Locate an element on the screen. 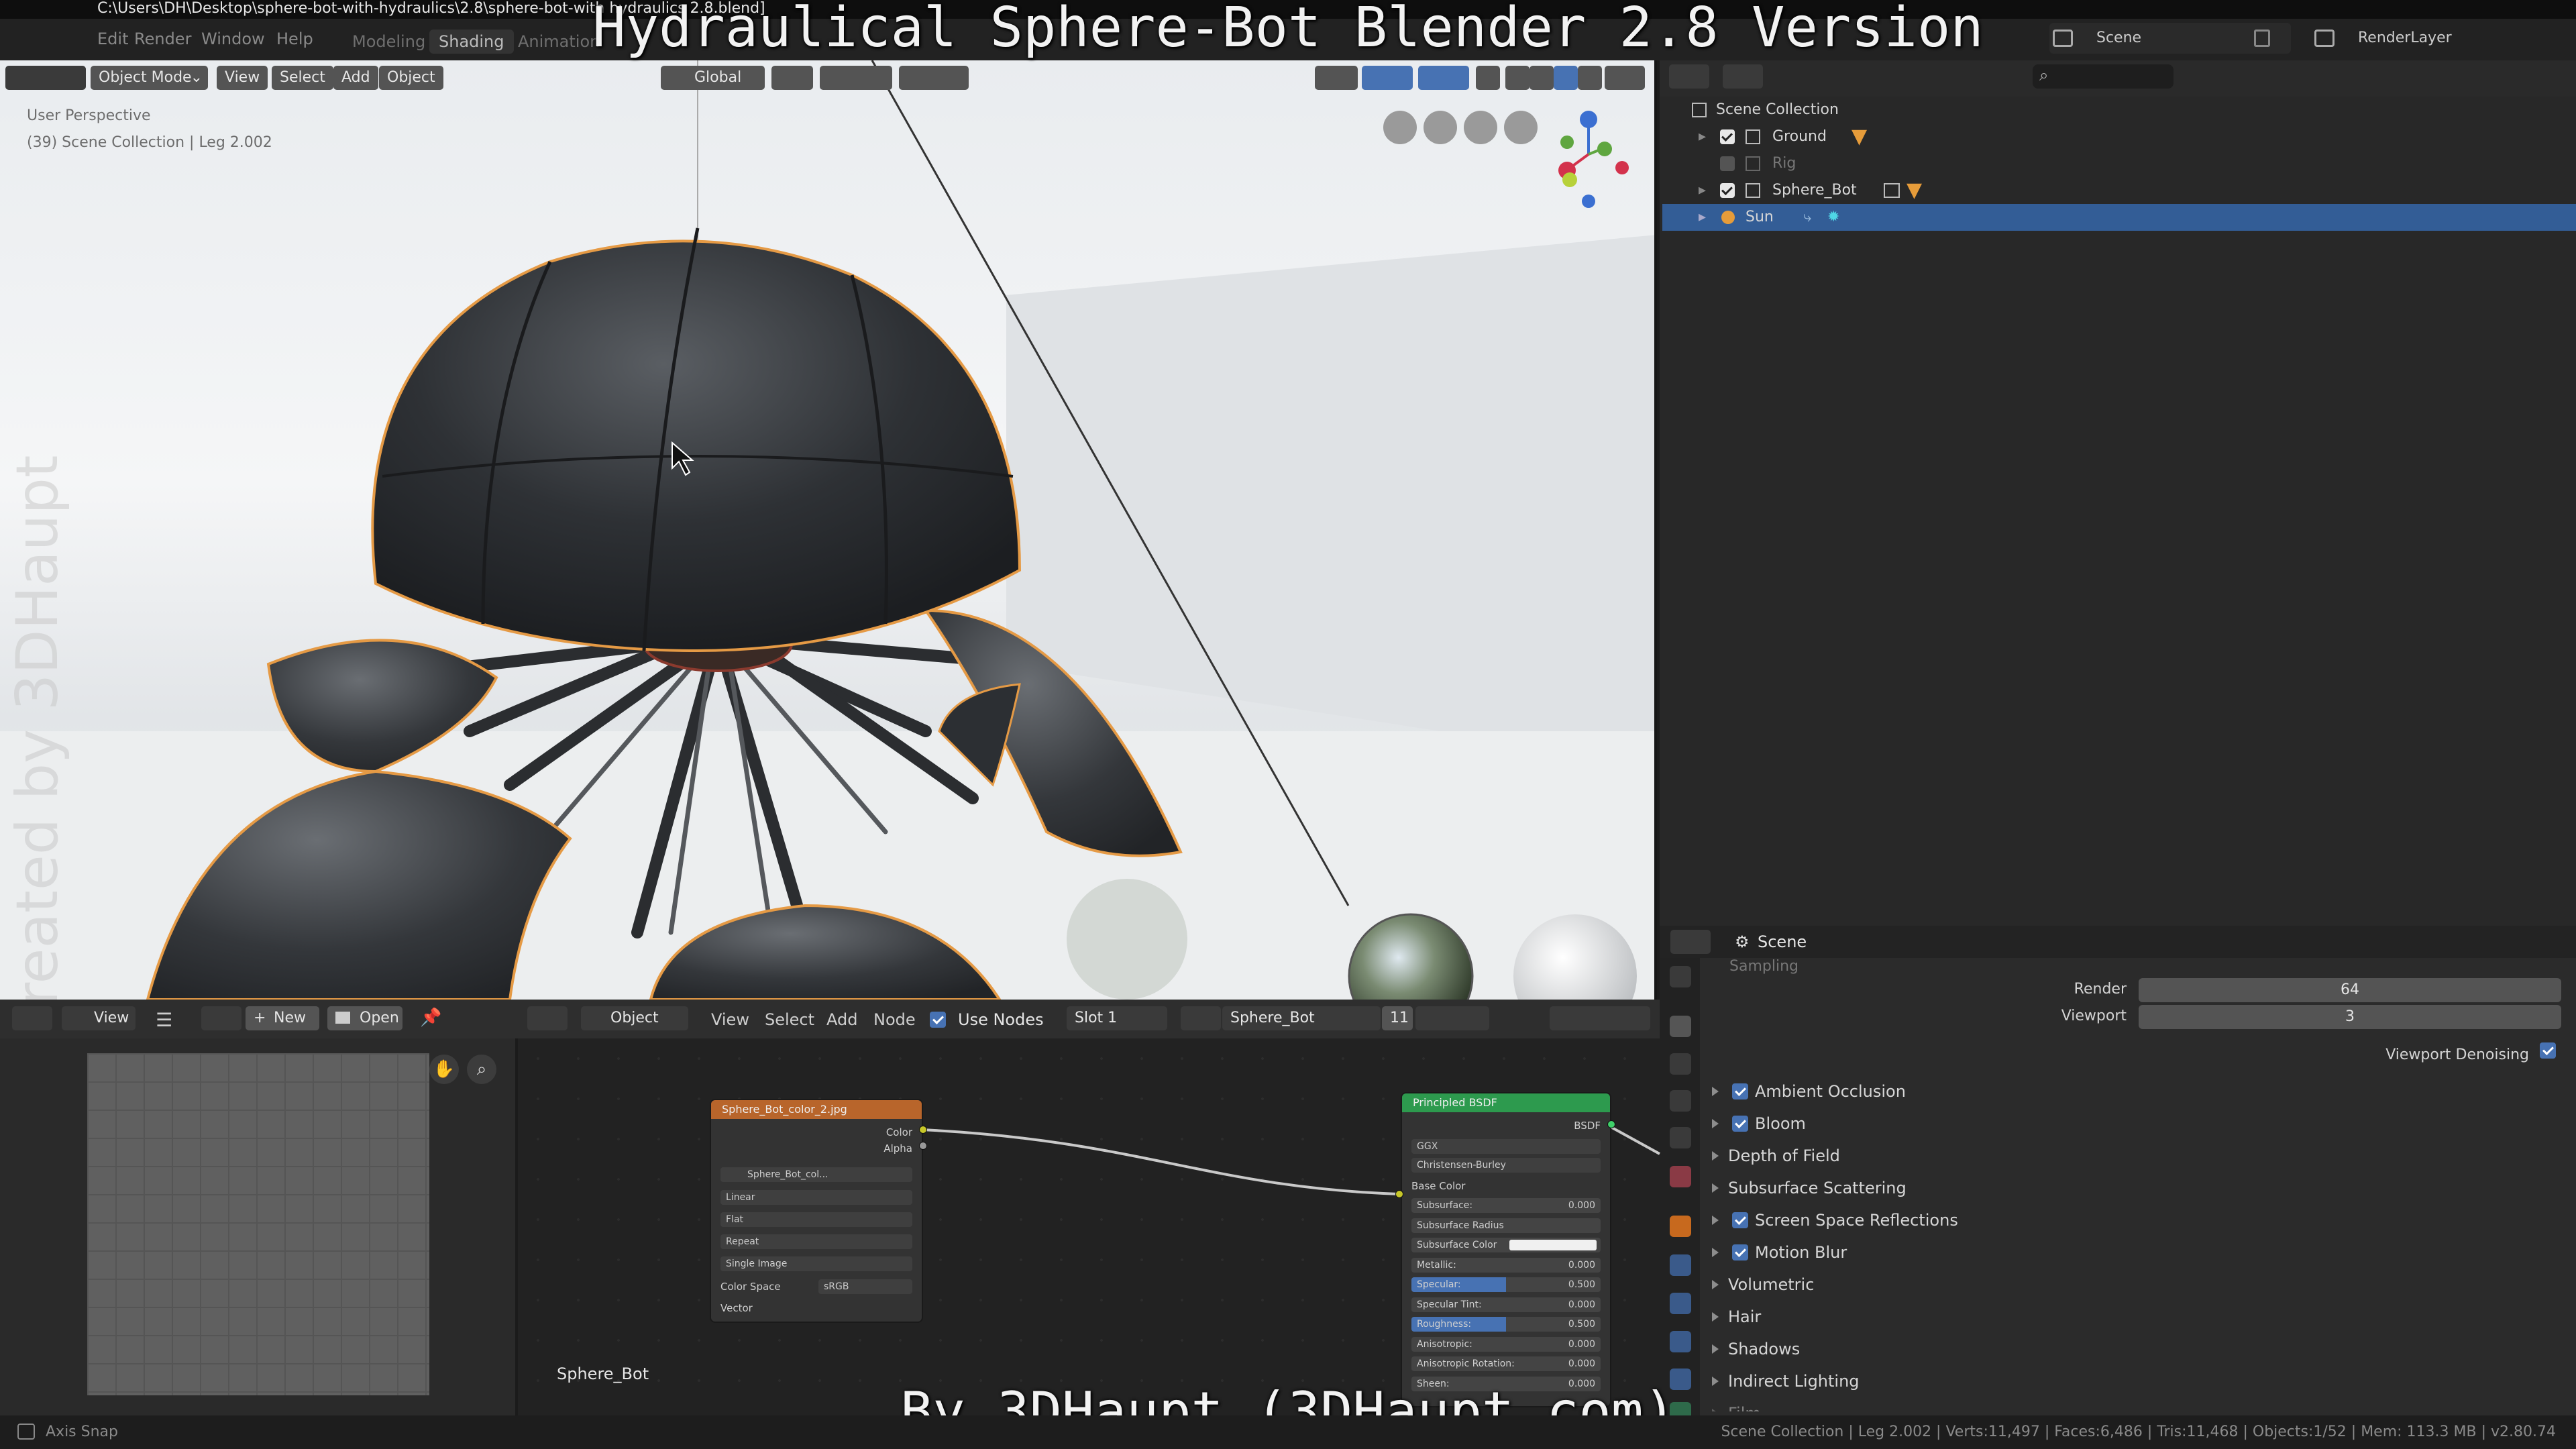 Image resolution: width=2576 pixels, height=1449 pixels. panel-label: Volumetric is located at coordinates (1771, 1284).